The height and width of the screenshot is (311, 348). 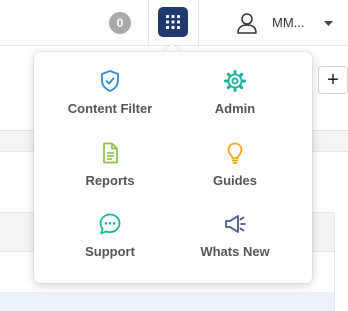 What do you see at coordinates (328, 23) in the screenshot?
I see `chevron-down-icon` at bounding box center [328, 23].